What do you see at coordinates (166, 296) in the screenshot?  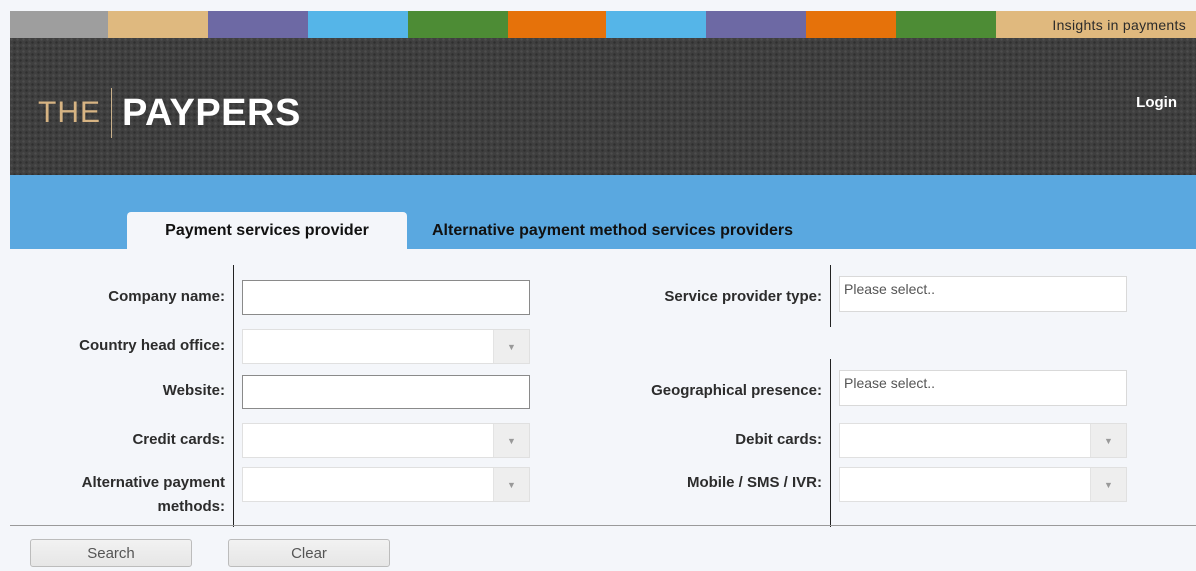 I see `company-name-label: Company name:` at bounding box center [166, 296].